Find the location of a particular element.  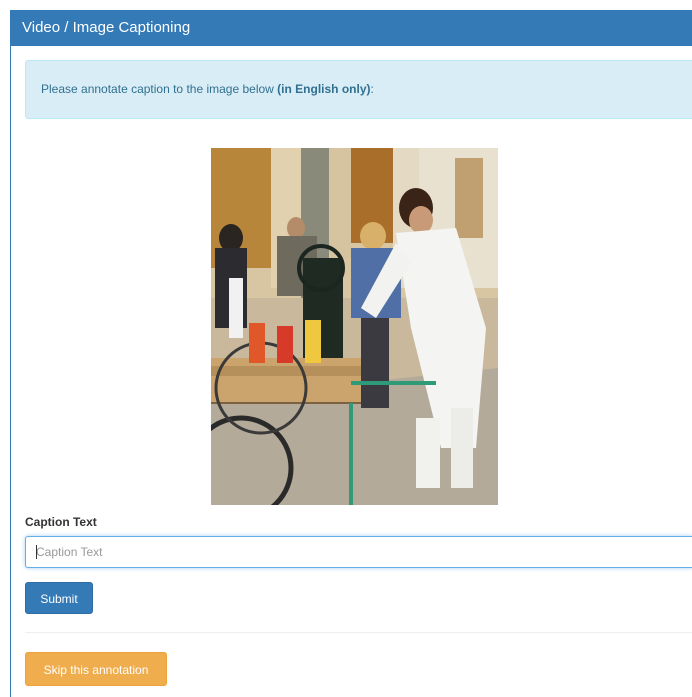

divider is located at coordinates (358, 632).